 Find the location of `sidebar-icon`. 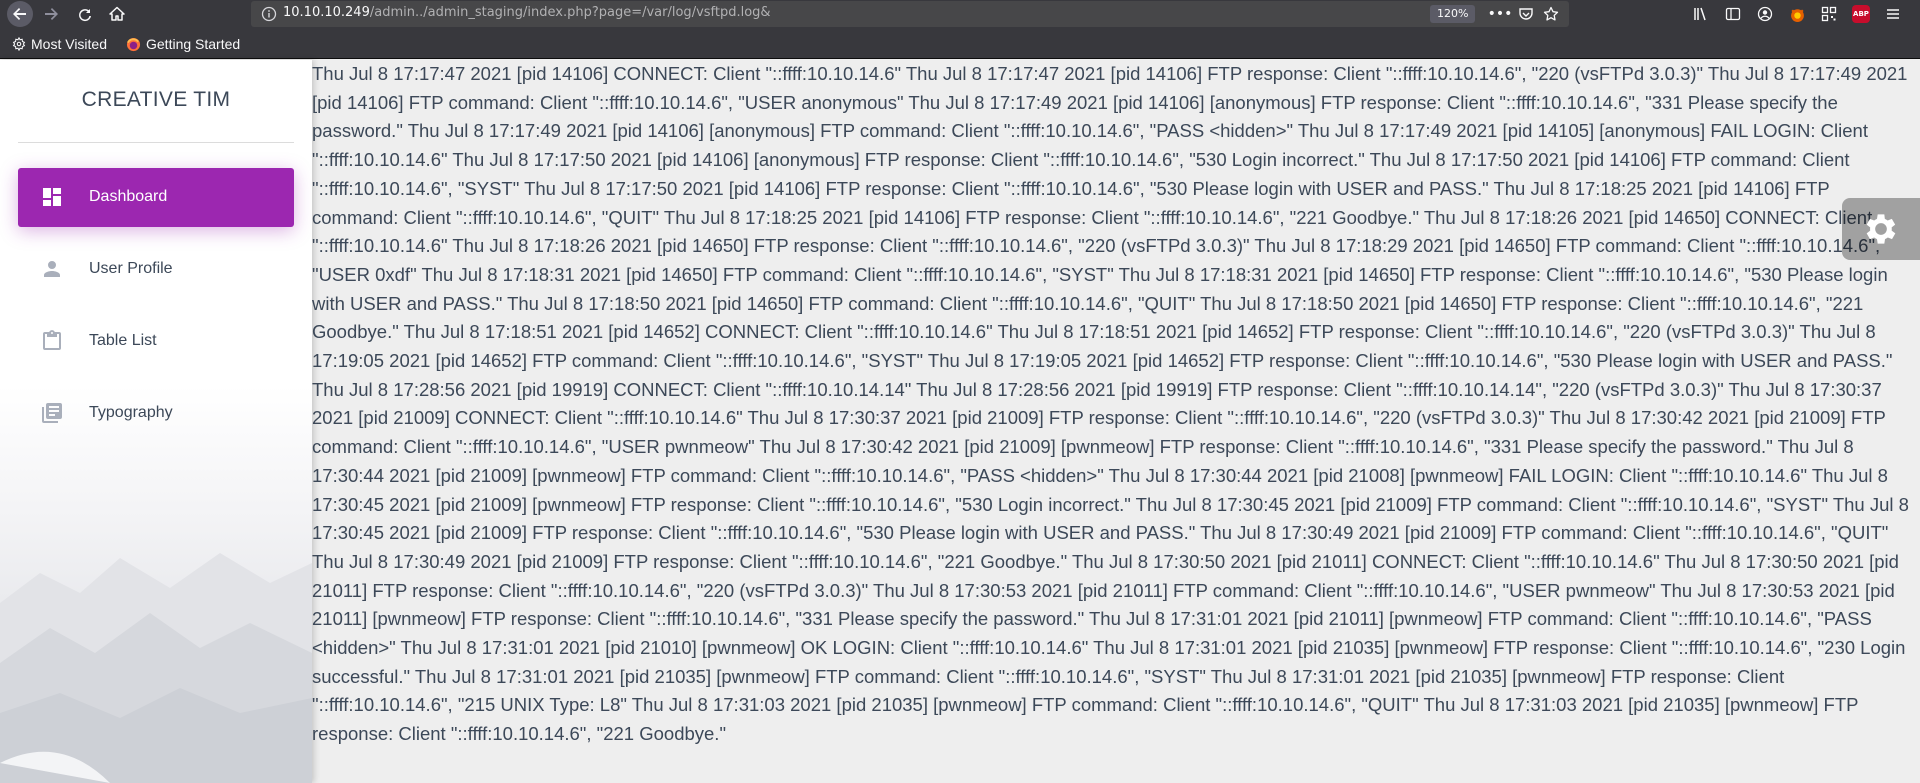

sidebar-icon is located at coordinates (1733, 14).